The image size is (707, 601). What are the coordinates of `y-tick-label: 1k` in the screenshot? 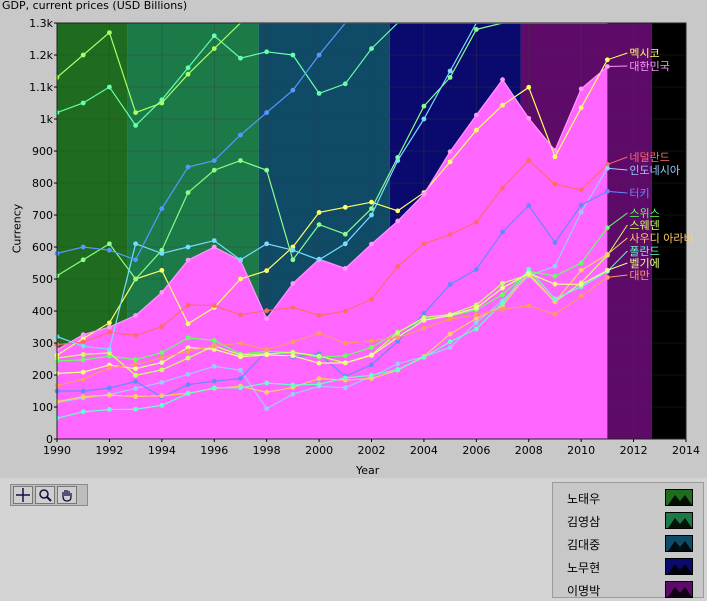 It's located at (47, 119).